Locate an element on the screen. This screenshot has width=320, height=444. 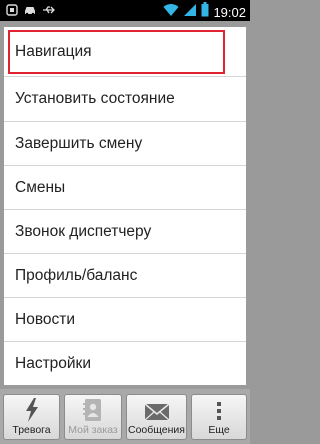
lightning-icon is located at coordinates (32, 410).